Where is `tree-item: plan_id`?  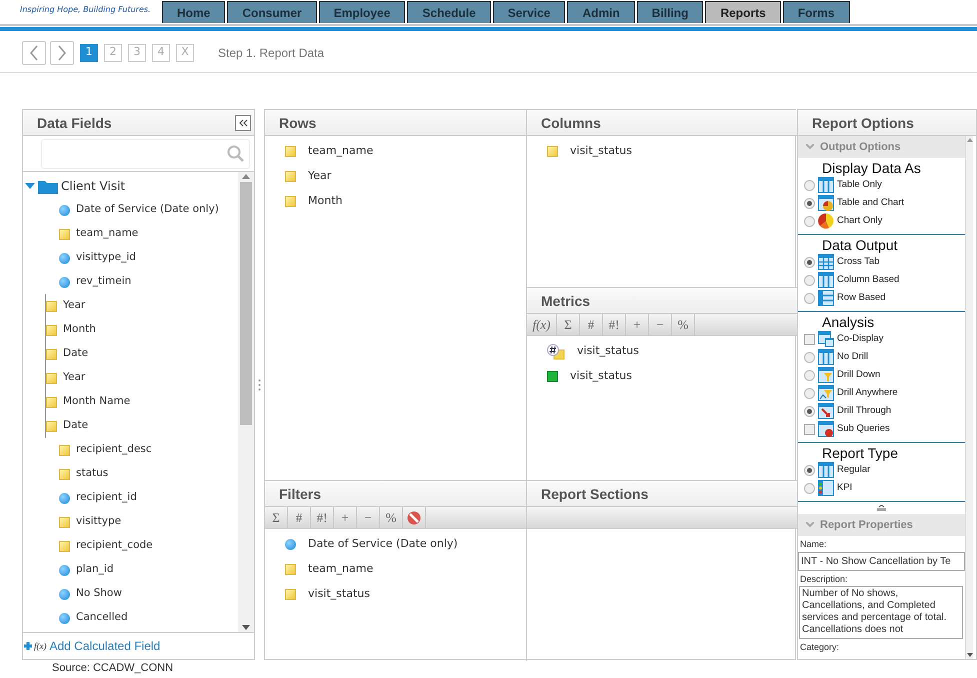 tree-item: plan_id is located at coordinates (148, 570).